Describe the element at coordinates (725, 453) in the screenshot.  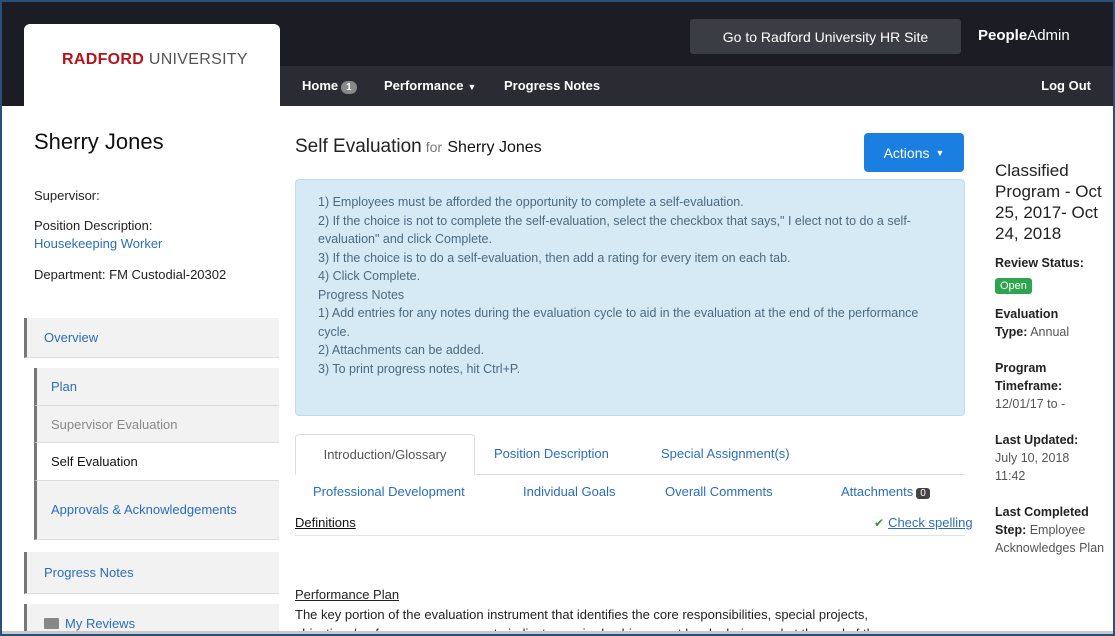
I see `tab-special-assignments: Special Assignment(s)` at that location.